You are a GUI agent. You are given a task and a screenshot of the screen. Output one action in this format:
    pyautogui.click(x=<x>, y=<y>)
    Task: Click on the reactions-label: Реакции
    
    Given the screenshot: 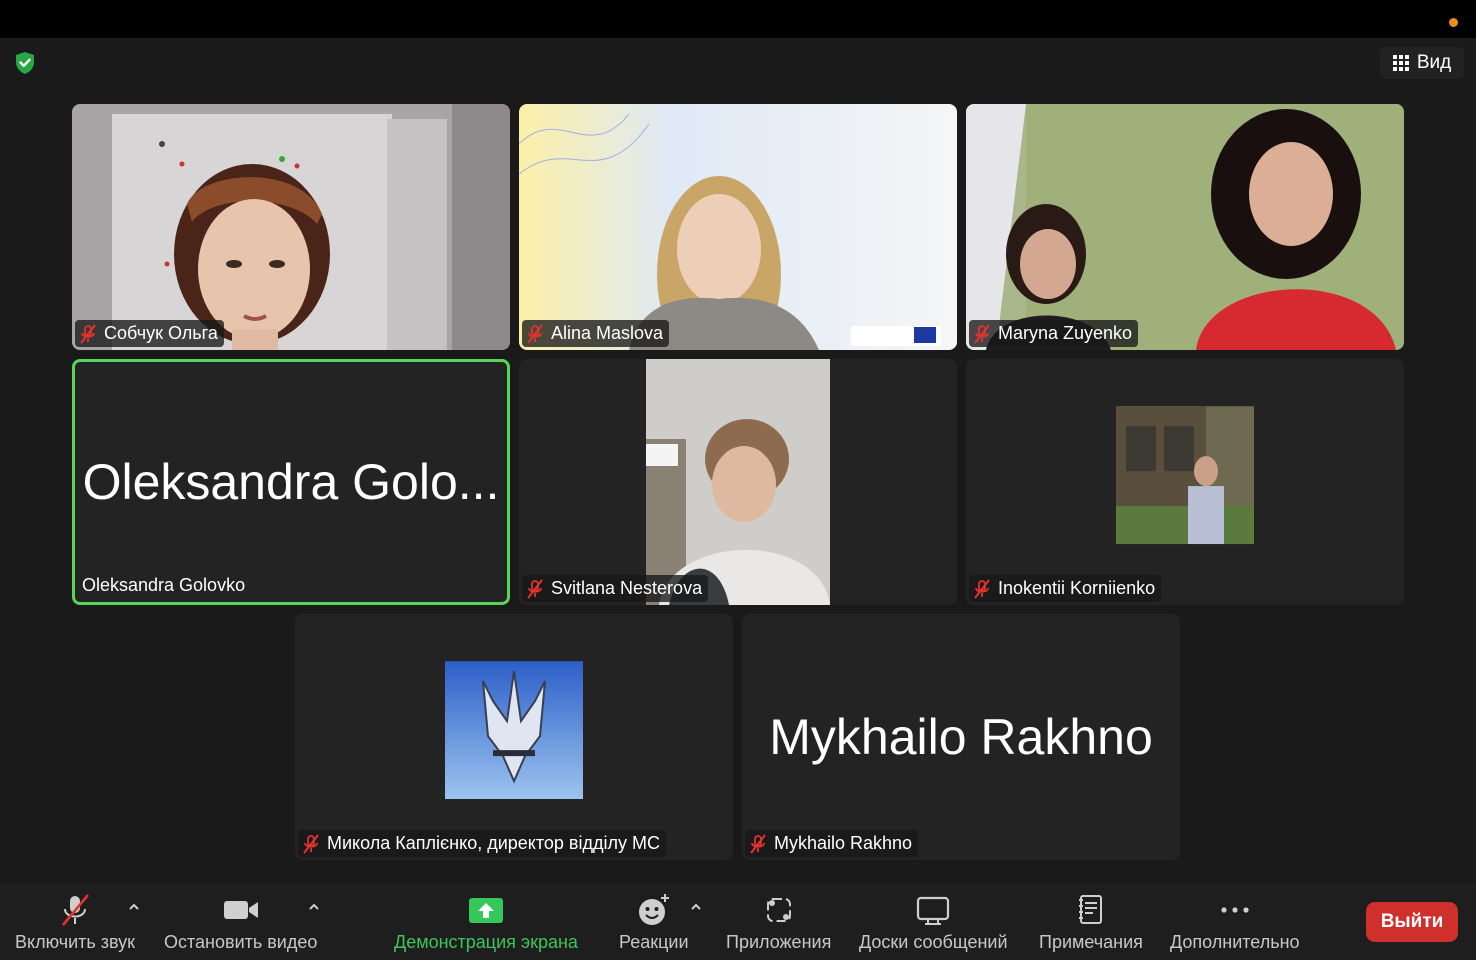 What is the action you would take?
    pyautogui.click(x=654, y=942)
    